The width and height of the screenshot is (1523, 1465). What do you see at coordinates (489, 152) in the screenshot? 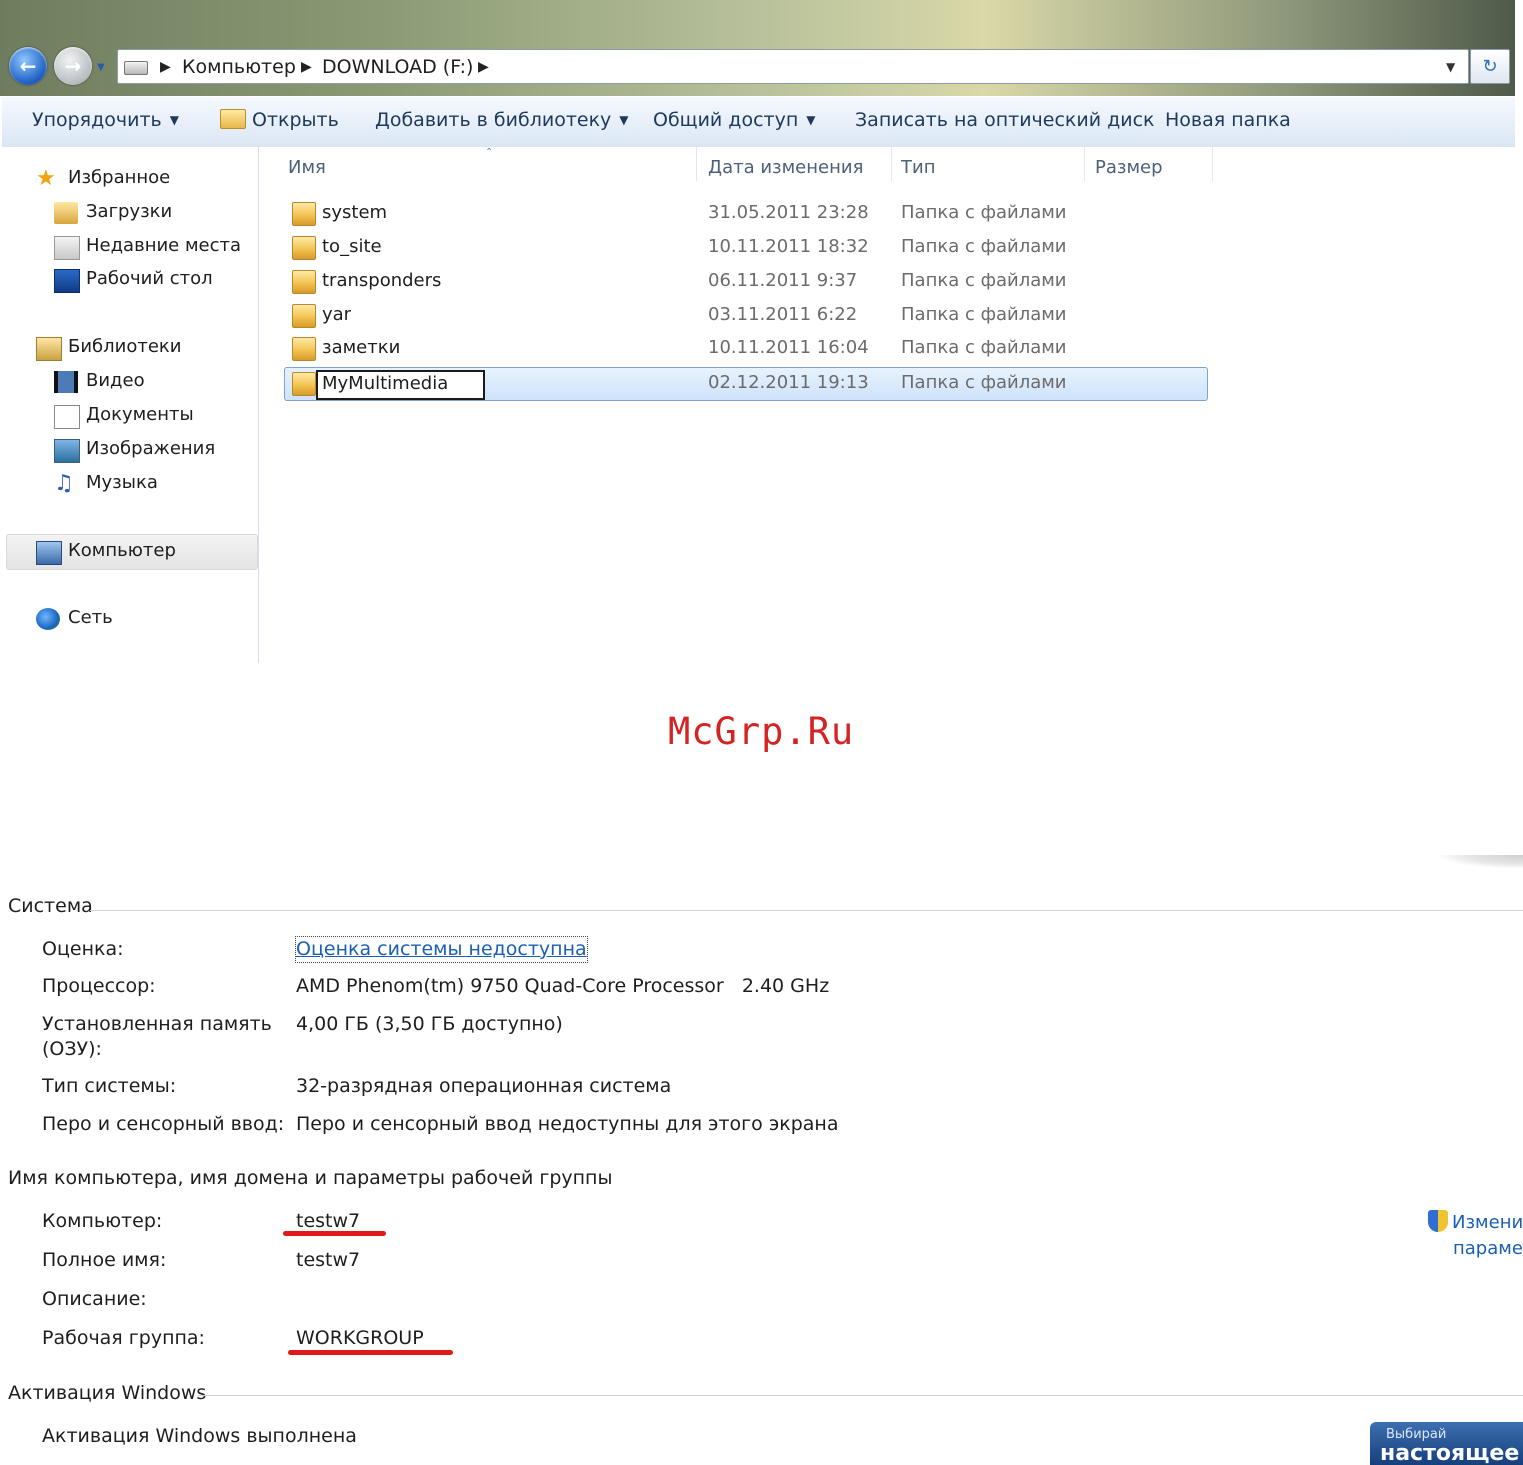
I see `sort-ascending-icon: ⌃` at bounding box center [489, 152].